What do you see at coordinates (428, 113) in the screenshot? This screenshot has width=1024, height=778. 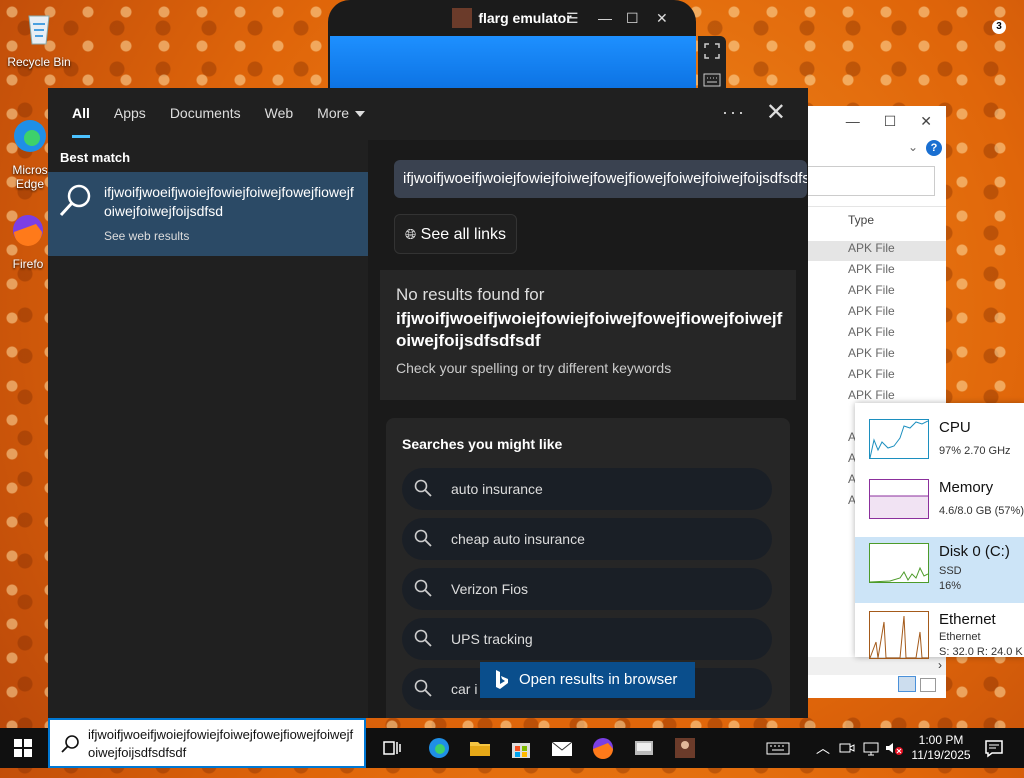 I see `search-tabs: All Apps Documents Web More` at bounding box center [428, 113].